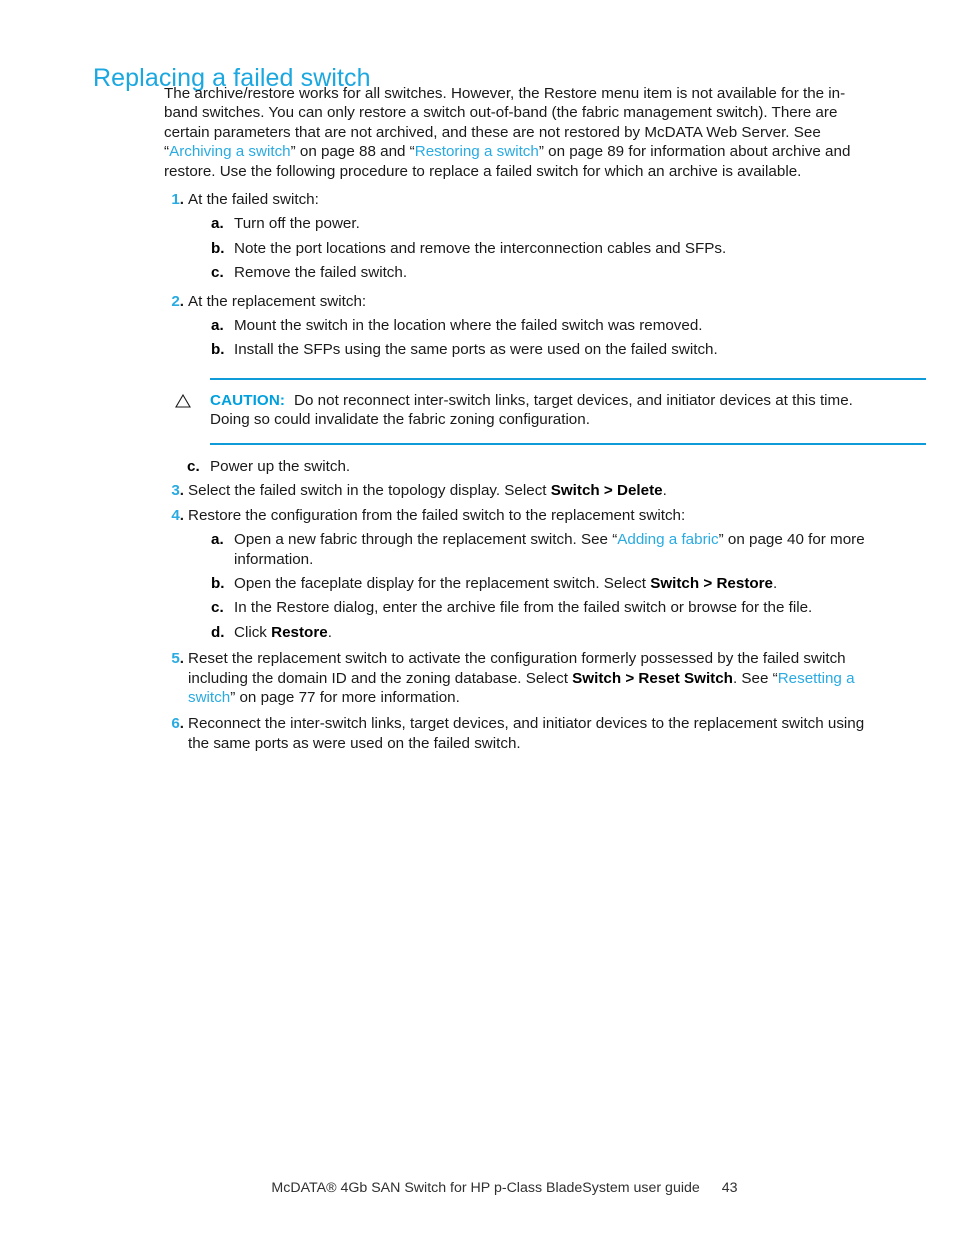 This screenshot has height=1235, width=954. I want to click on warning-triangle-icon, so click(183, 400).